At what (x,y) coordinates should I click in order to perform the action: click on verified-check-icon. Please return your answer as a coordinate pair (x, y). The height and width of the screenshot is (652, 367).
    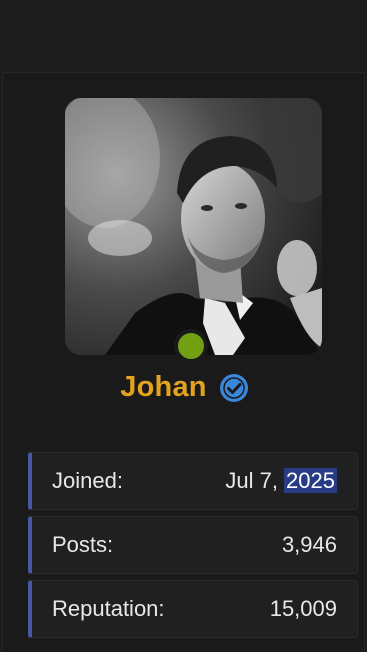
    Looking at the image, I should click on (234, 388).